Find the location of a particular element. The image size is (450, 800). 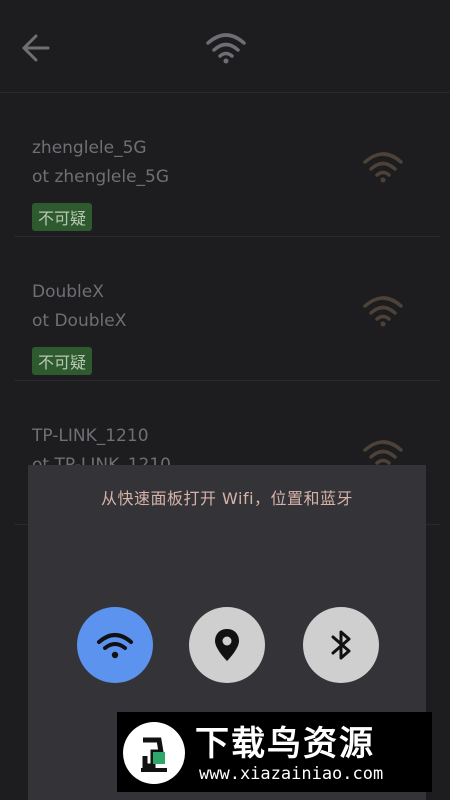

network-ssid: TP-LINK_1210 is located at coordinates (90, 436).